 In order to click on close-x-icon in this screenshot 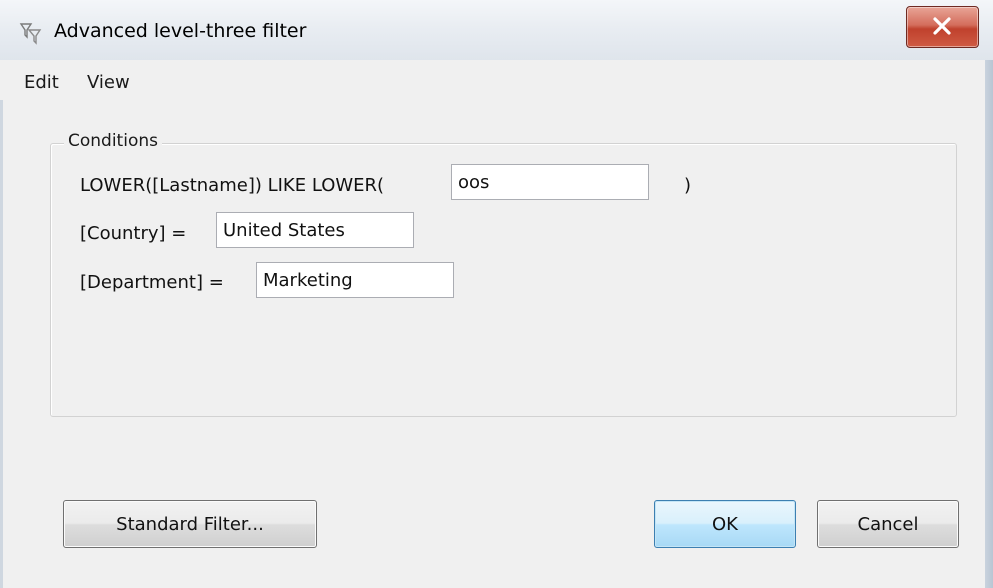, I will do `click(942, 26)`.